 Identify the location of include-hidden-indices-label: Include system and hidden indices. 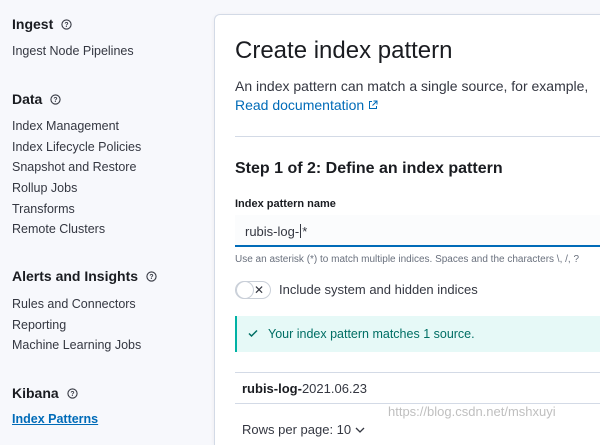
(378, 289).